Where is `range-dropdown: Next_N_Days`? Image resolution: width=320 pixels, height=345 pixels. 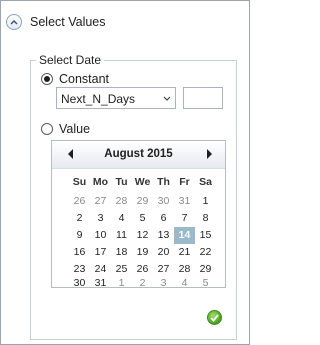
range-dropdown: Next_N_Days is located at coordinates (116, 98).